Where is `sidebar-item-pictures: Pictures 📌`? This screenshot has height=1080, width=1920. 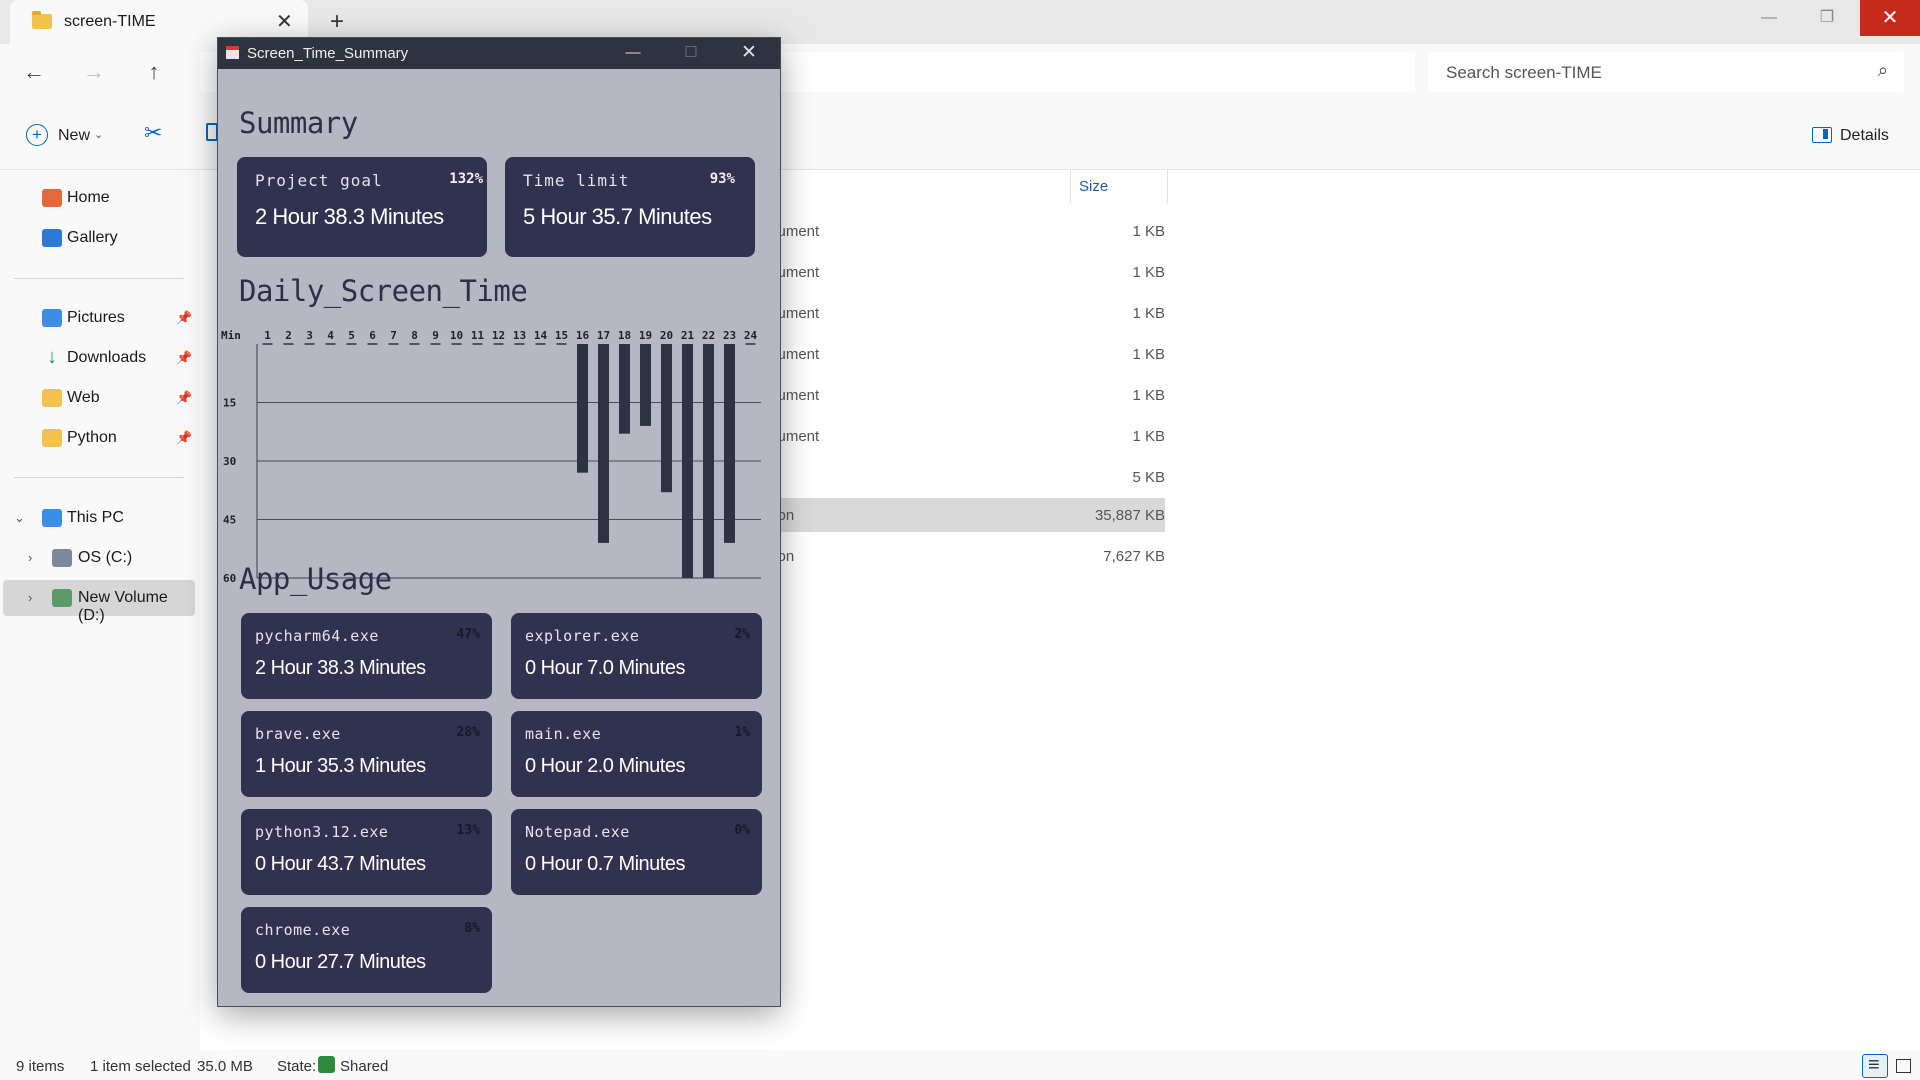
sidebar-item-pictures: Pictures 📌 is located at coordinates (100, 318).